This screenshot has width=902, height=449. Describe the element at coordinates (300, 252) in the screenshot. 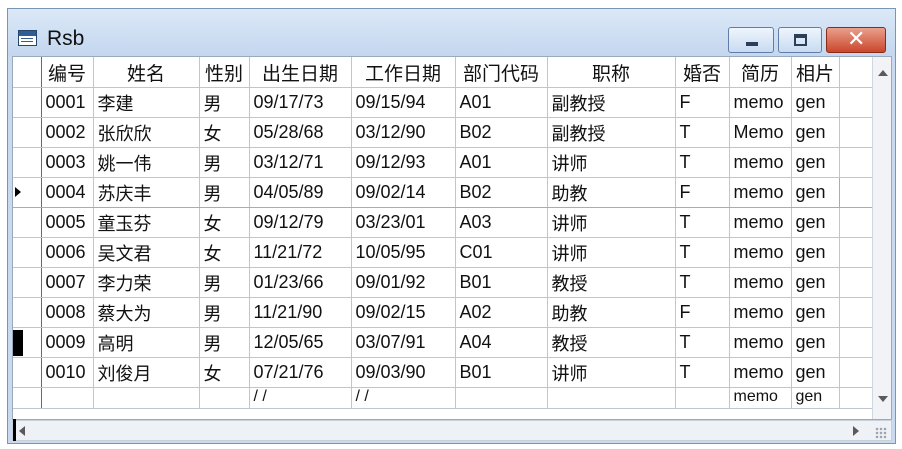

I see `table-cell: 11/21/72` at that location.